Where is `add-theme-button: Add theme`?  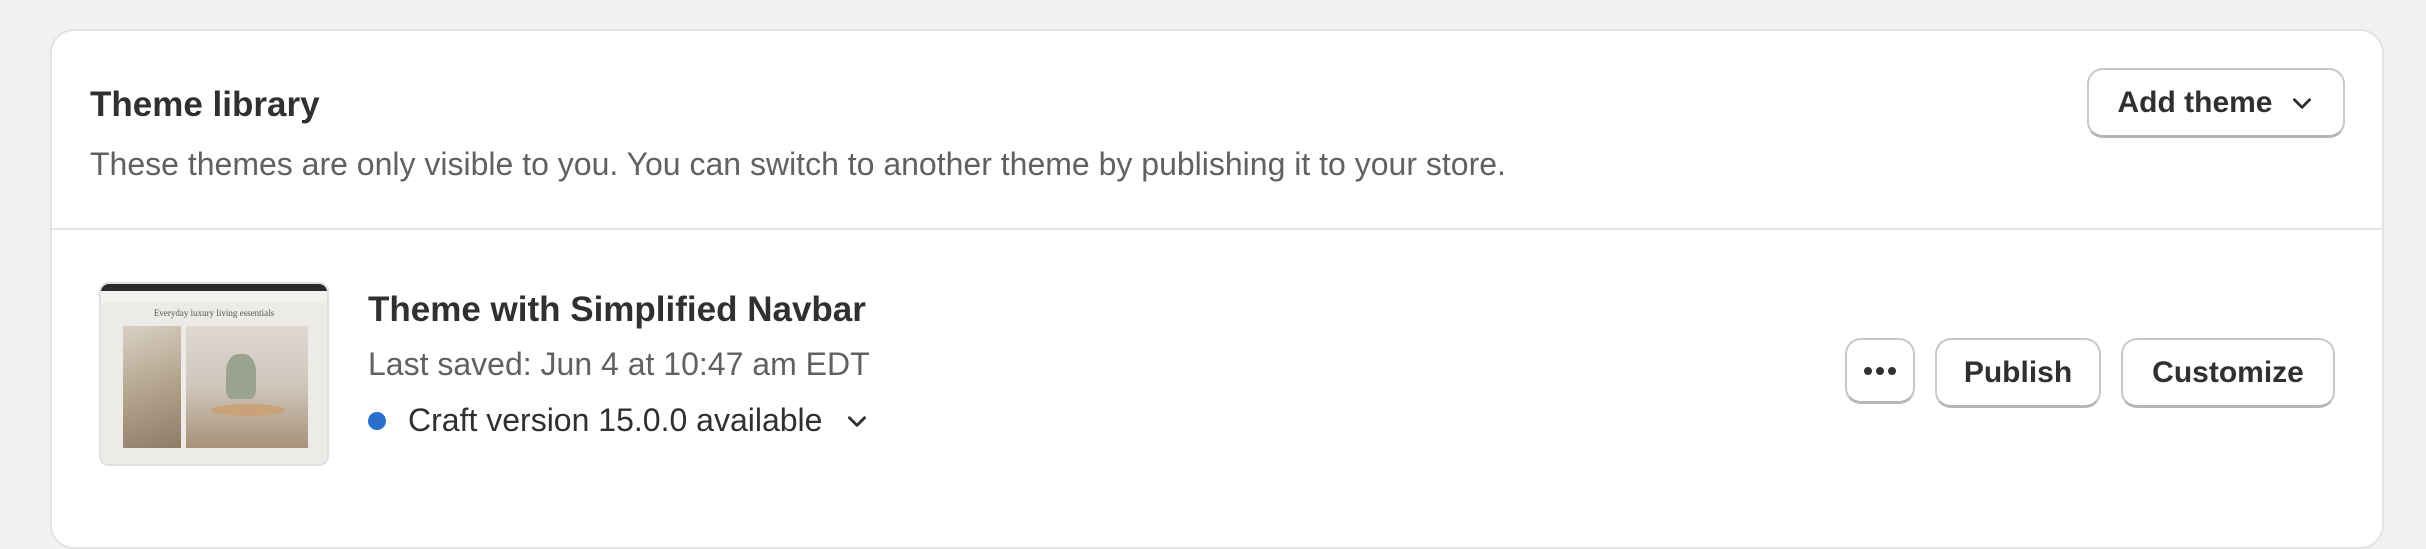 add-theme-button: Add theme is located at coordinates (2216, 103).